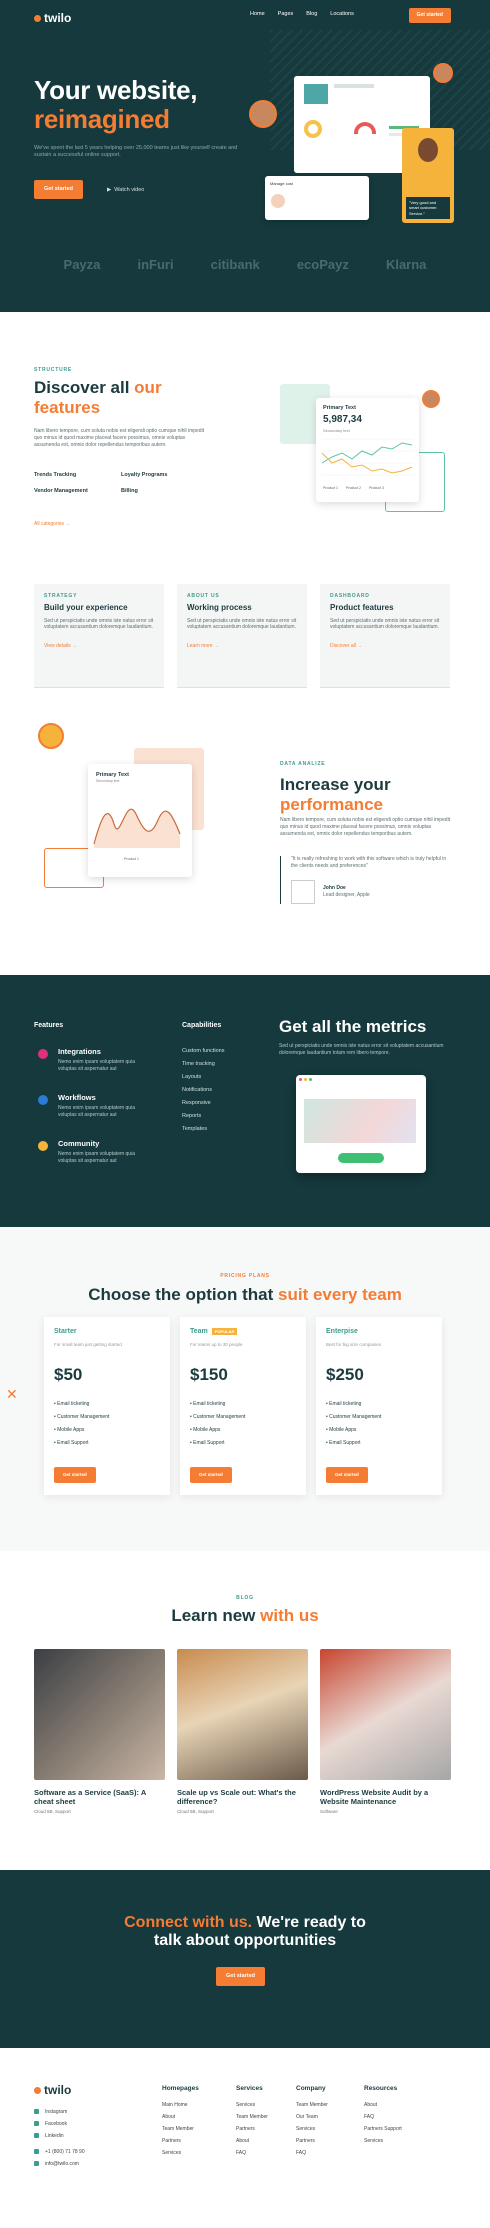  What do you see at coordinates (385, 646) in the screenshot?
I see `card-link: Discover all →` at bounding box center [385, 646].